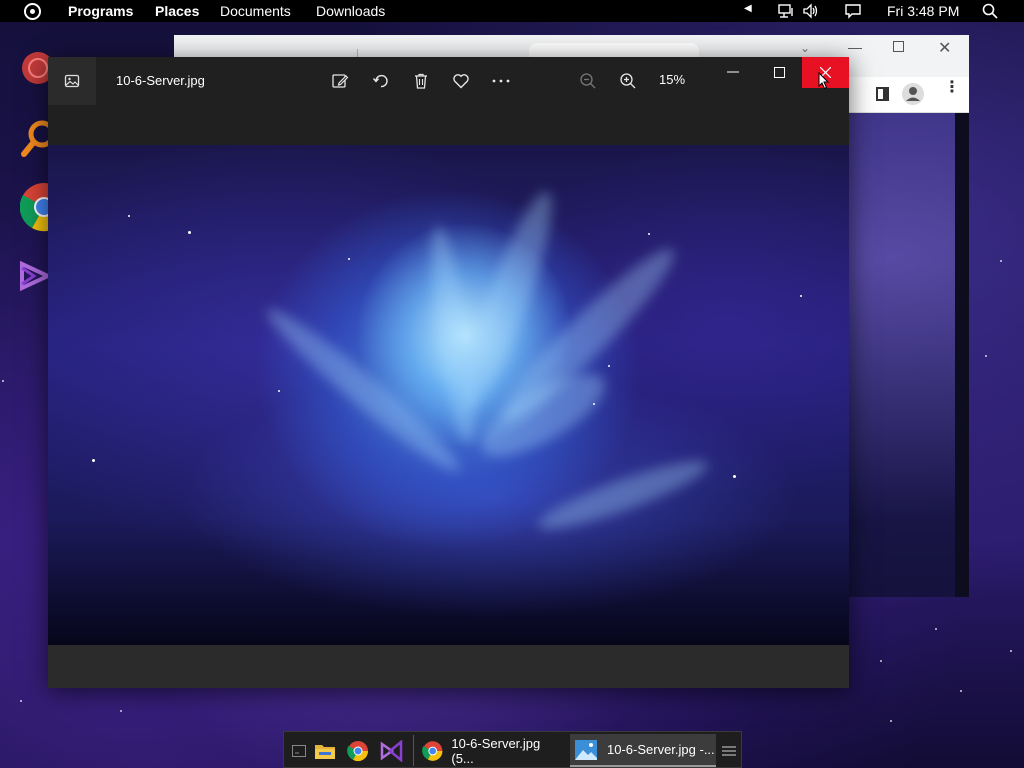  Describe the element at coordinates (990, 12) in the screenshot. I see `search-icon` at that location.